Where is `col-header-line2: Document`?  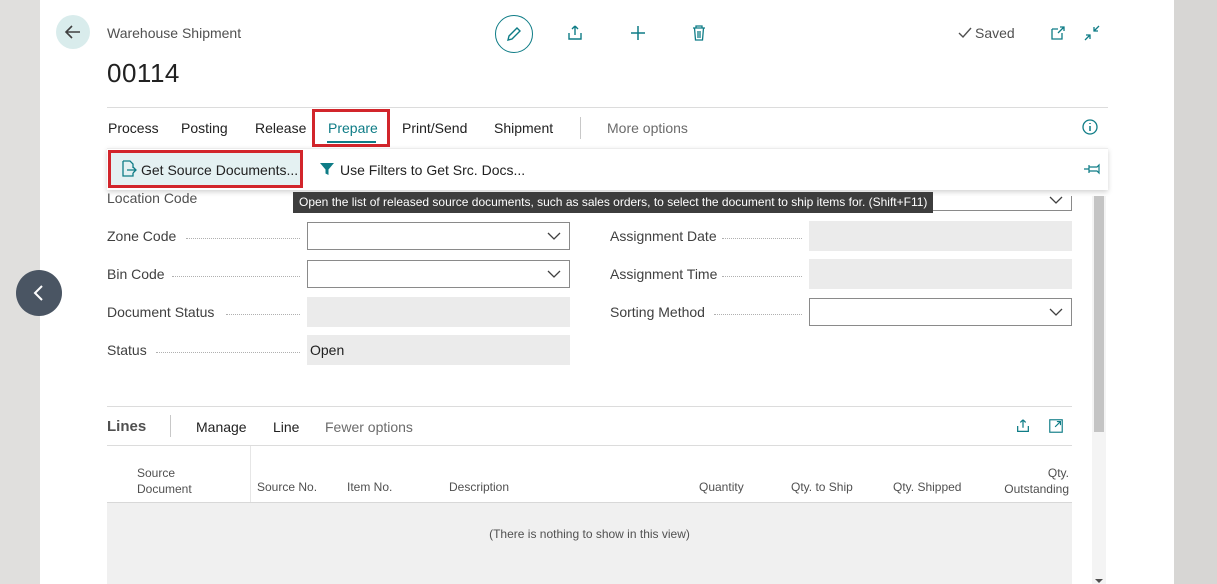 col-header-line2: Document is located at coordinates (164, 489).